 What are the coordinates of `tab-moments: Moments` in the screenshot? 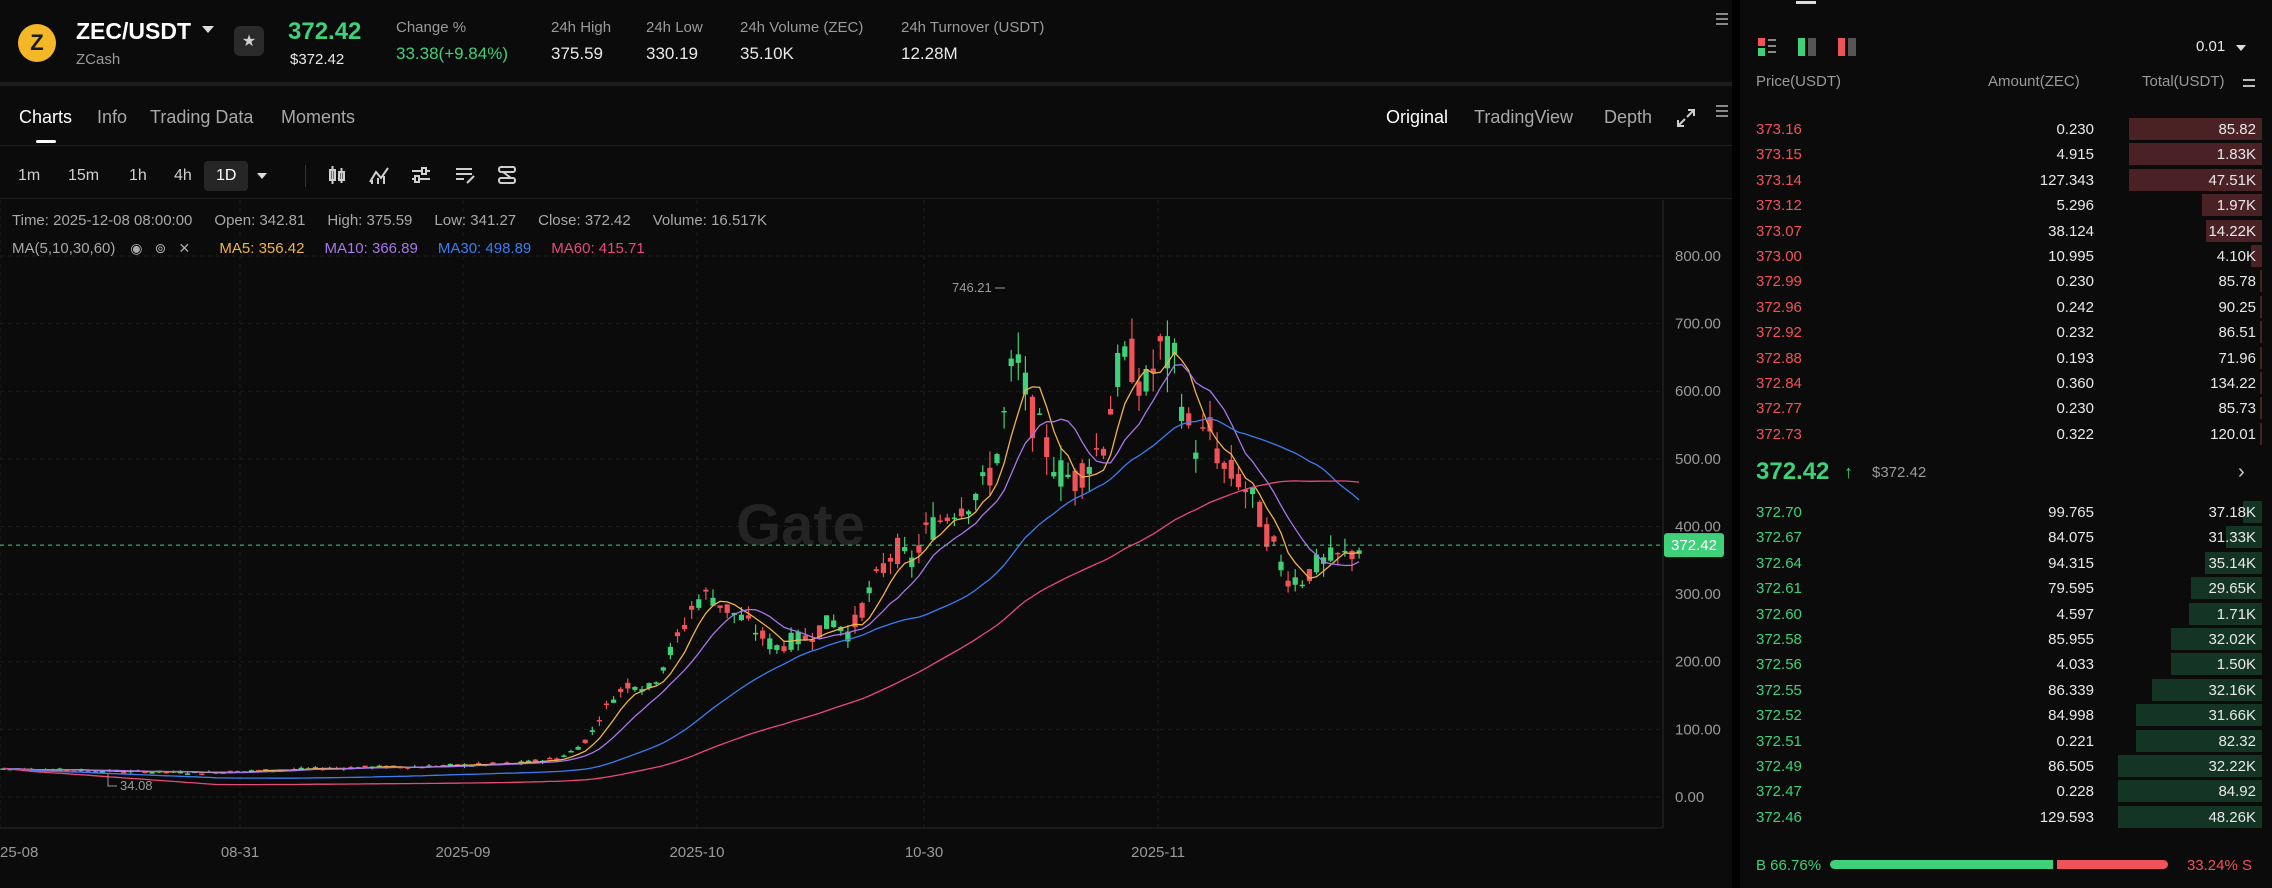 It's located at (318, 117).